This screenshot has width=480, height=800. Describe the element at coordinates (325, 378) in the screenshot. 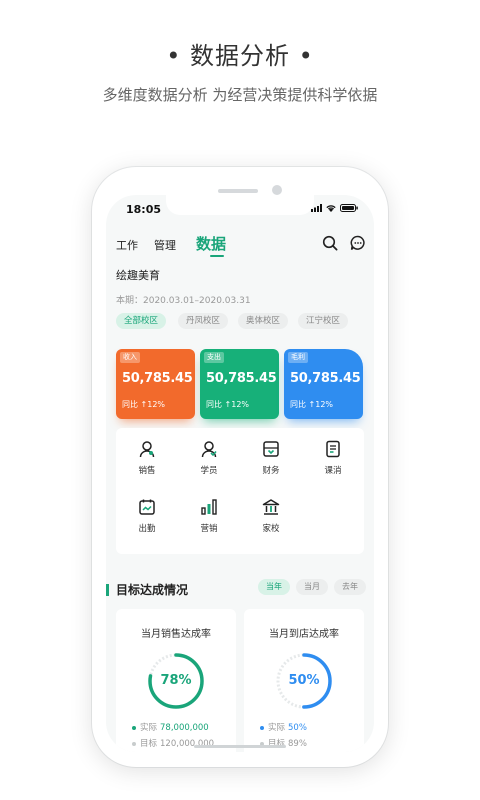

I see `gross-profit-value: 50,785.45` at that location.